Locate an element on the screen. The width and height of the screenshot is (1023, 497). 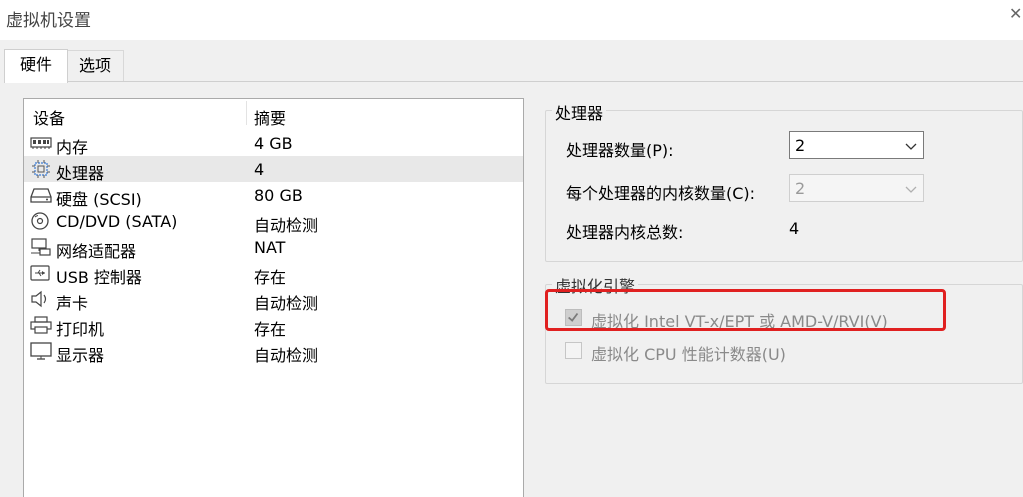
device-name: 打印机 is located at coordinates (80, 329).